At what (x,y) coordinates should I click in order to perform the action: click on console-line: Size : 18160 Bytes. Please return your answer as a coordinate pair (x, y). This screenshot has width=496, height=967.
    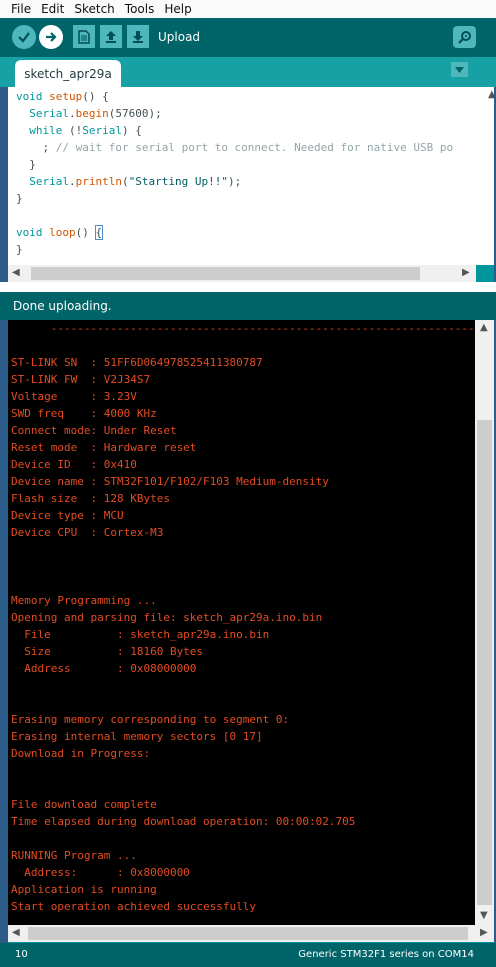
    Looking at the image, I should click on (107, 651).